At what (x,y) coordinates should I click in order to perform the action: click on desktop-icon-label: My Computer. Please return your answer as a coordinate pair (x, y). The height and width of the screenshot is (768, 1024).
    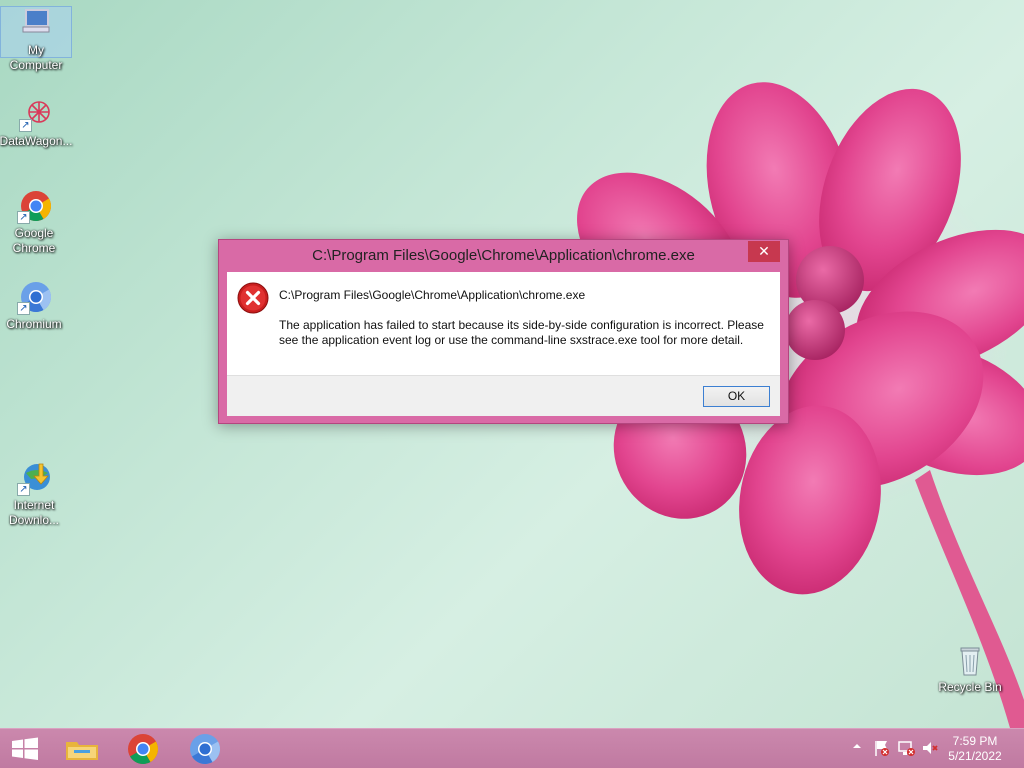
    Looking at the image, I should click on (36, 57).